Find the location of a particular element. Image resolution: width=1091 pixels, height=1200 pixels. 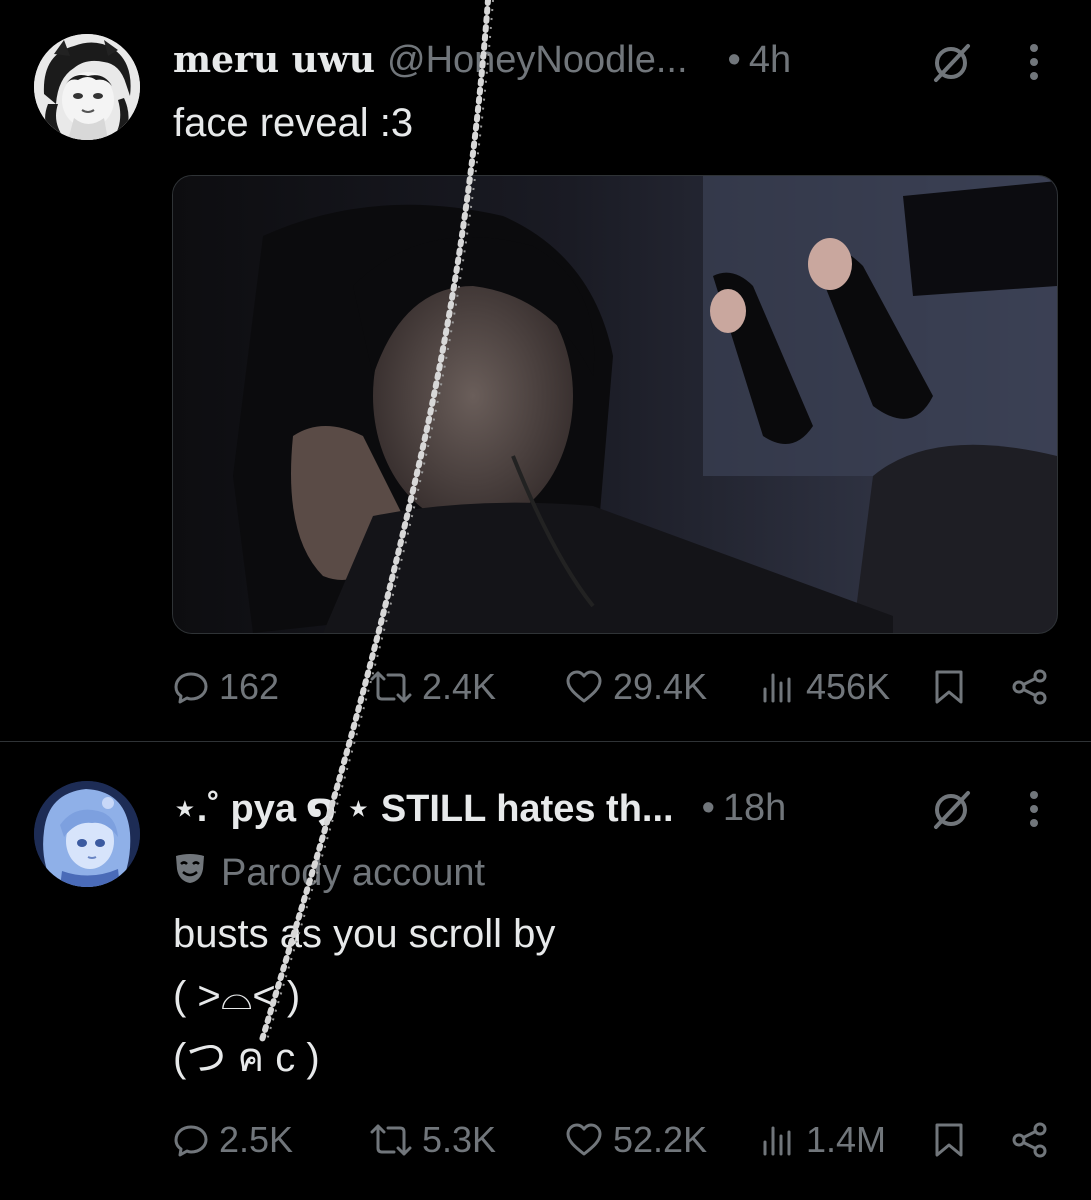

reply-button: 2.5K is located at coordinates (233, 1140).